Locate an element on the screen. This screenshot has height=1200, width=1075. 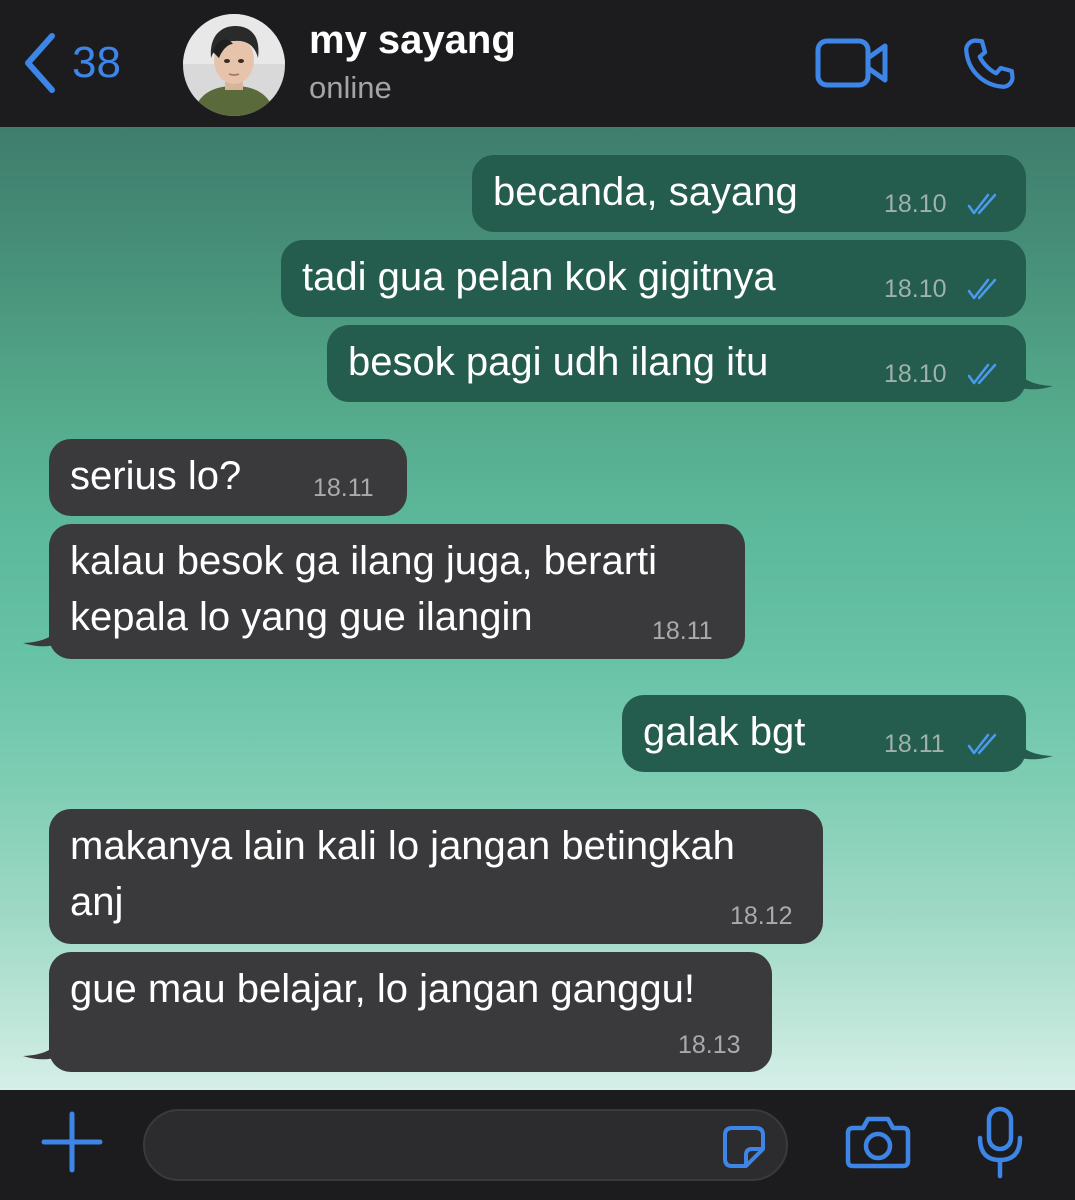
message-composer is located at coordinates (537, 1145).